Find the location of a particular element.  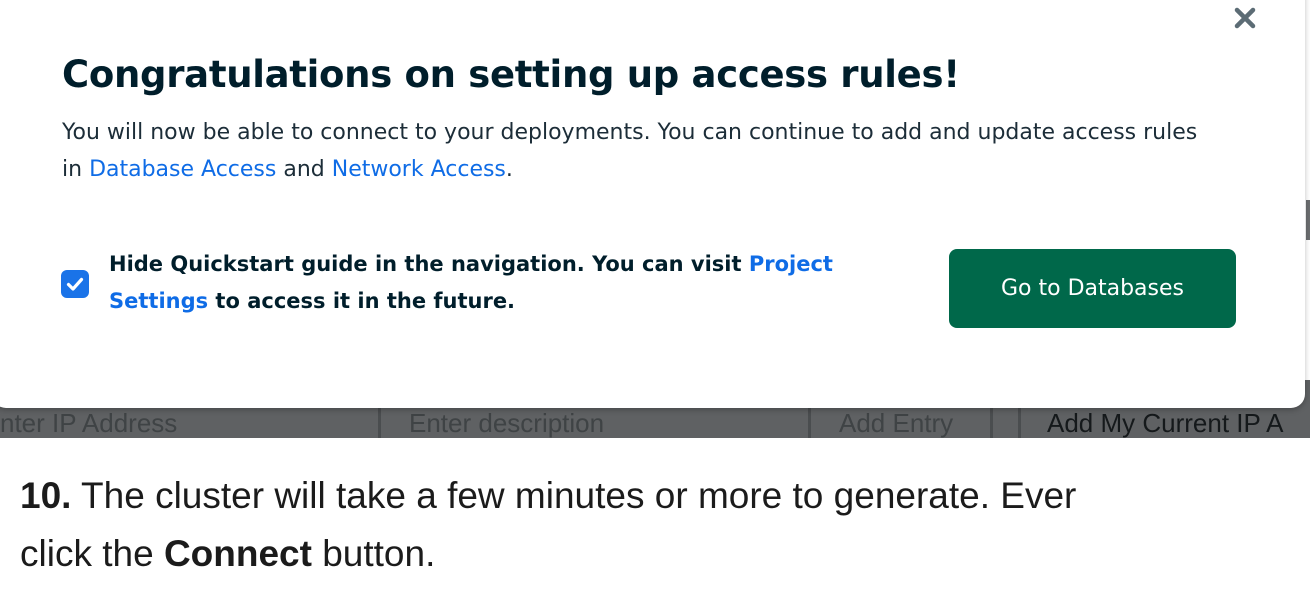

description-input: Enter description is located at coordinates (575, 423).